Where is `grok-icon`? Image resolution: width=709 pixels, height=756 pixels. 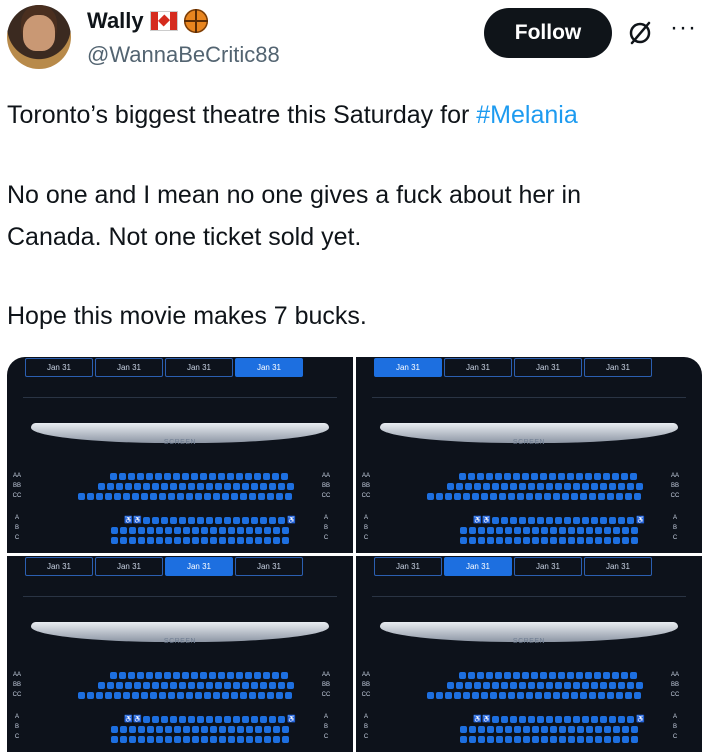 grok-icon is located at coordinates (640, 33).